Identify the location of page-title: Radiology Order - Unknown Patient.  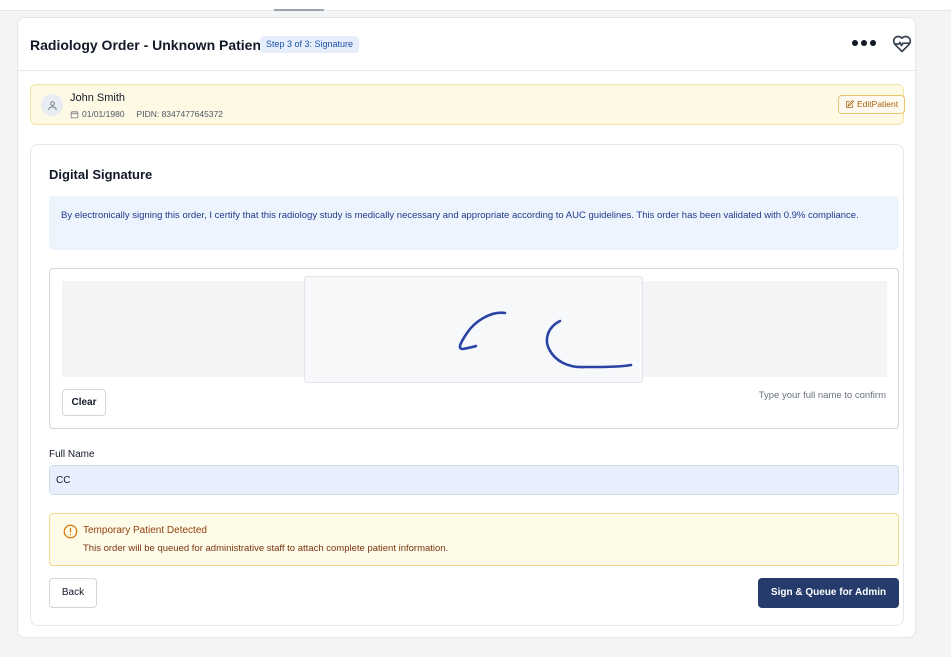
(148, 45).